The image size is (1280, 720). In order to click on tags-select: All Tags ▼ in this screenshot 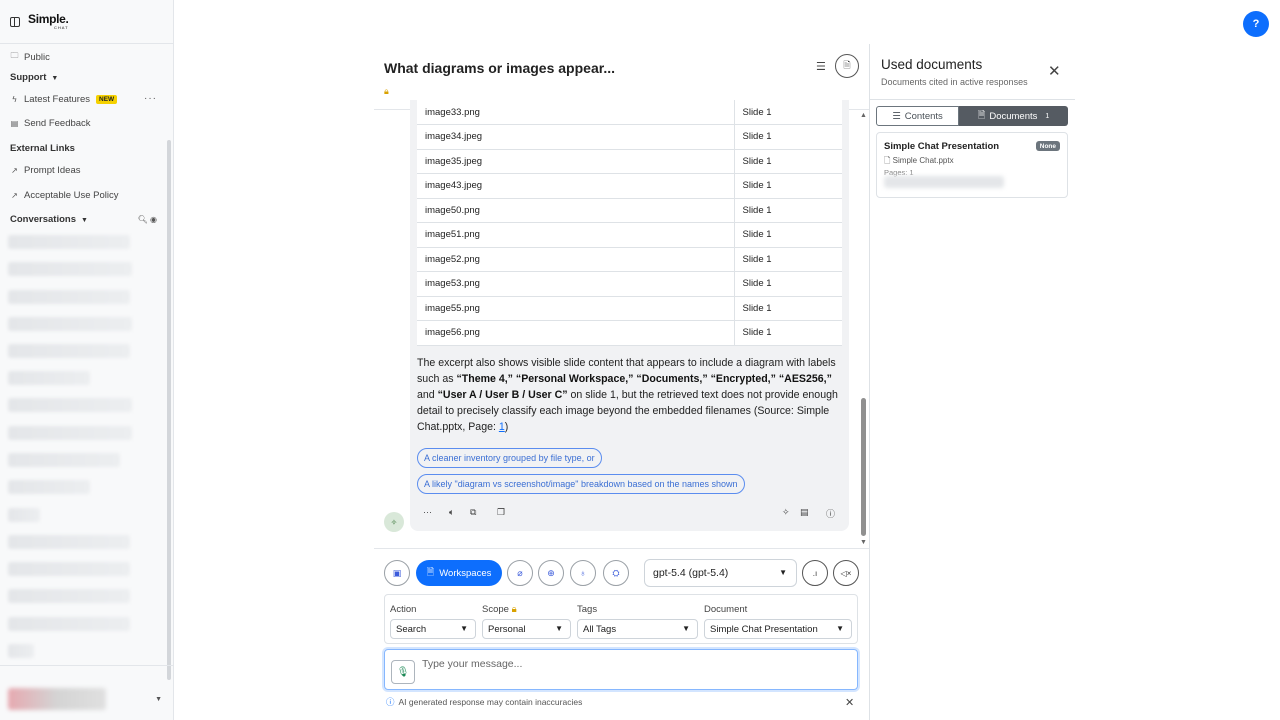, I will do `click(637, 629)`.